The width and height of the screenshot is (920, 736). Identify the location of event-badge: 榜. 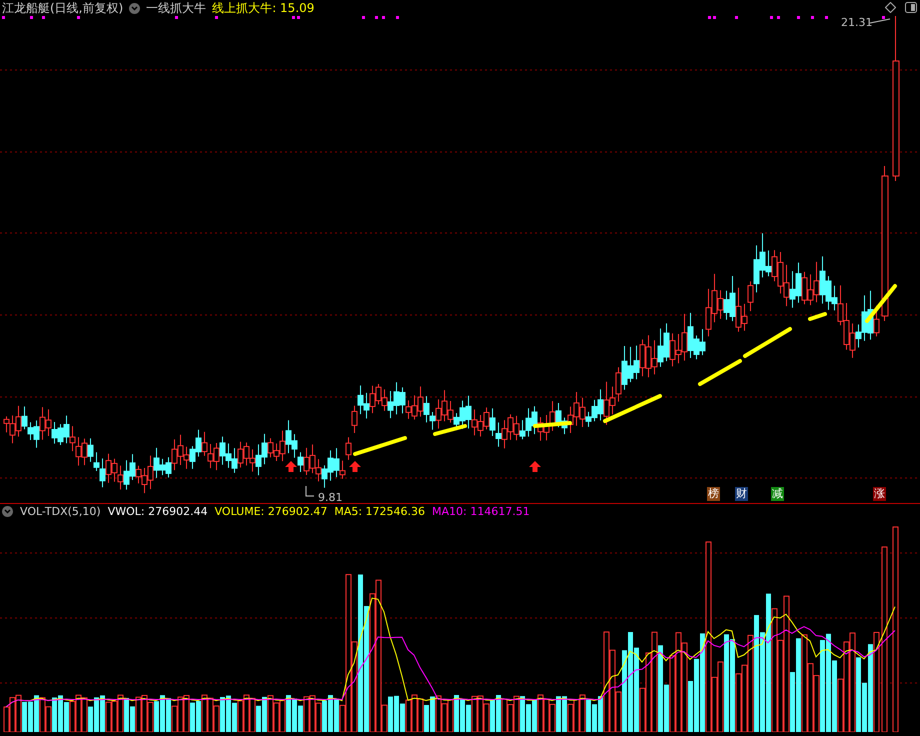
(713, 494).